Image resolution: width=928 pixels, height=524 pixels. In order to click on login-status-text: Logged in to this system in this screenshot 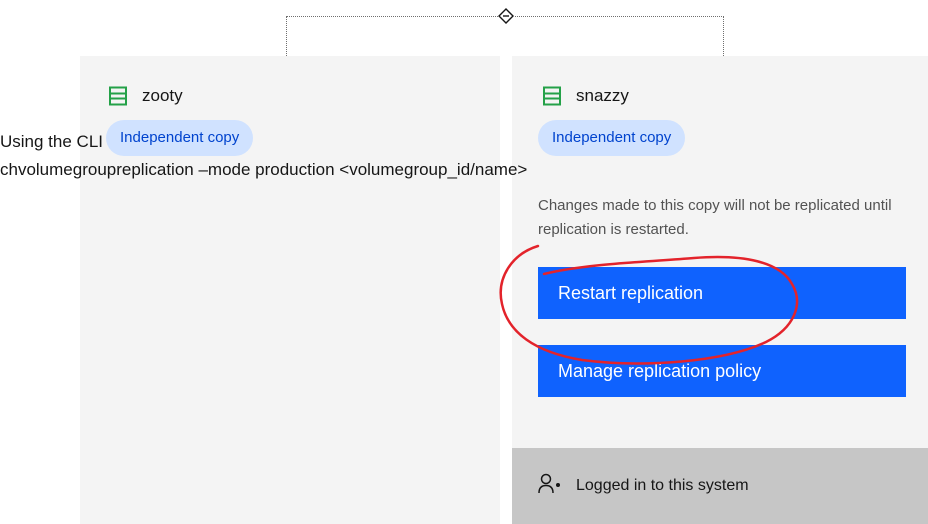, I will do `click(662, 485)`.